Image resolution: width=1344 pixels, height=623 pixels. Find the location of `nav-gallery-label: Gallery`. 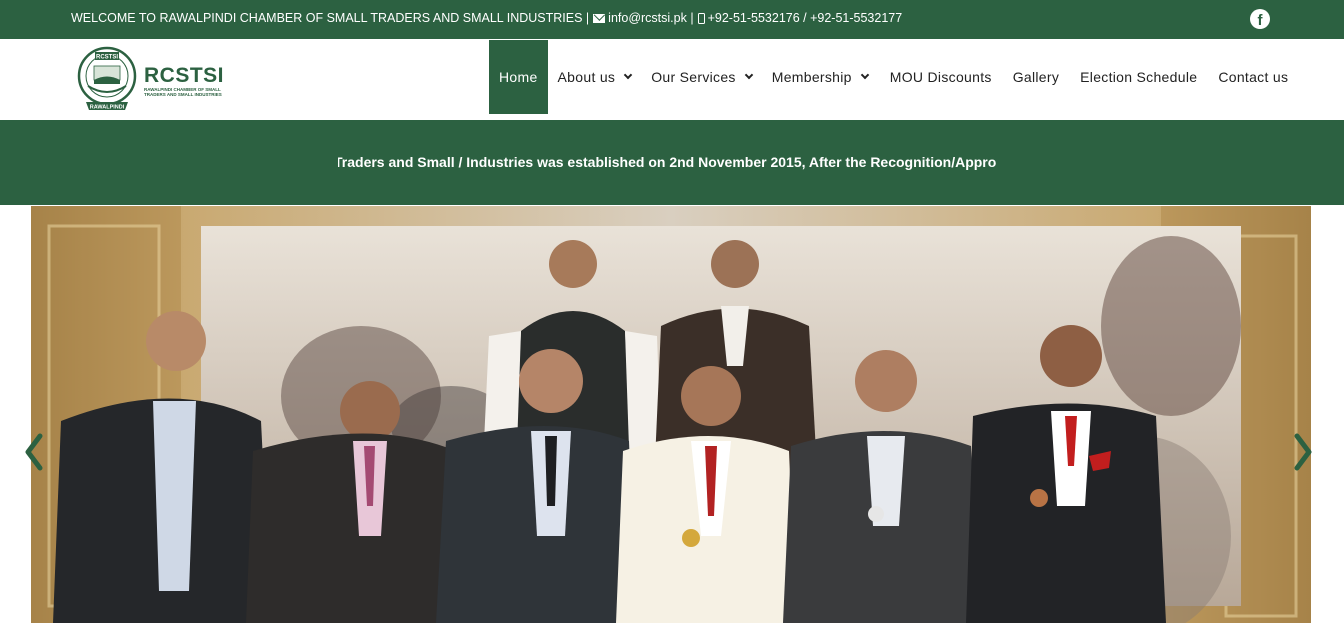

nav-gallery-label: Gallery is located at coordinates (1036, 77).